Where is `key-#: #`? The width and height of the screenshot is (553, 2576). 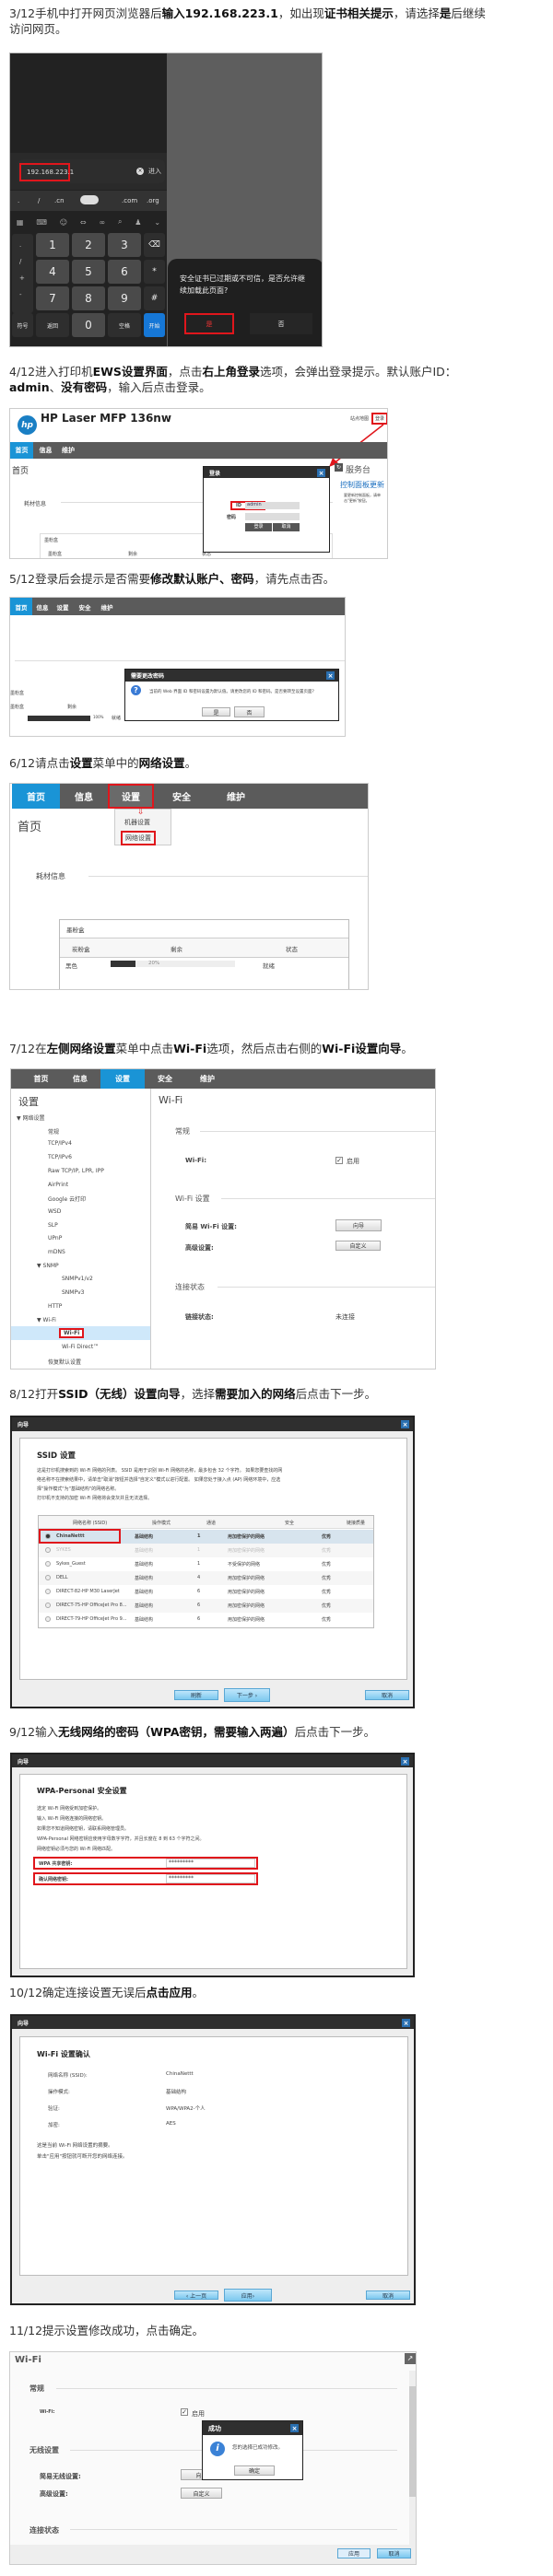 key-#: # is located at coordinates (154, 298).